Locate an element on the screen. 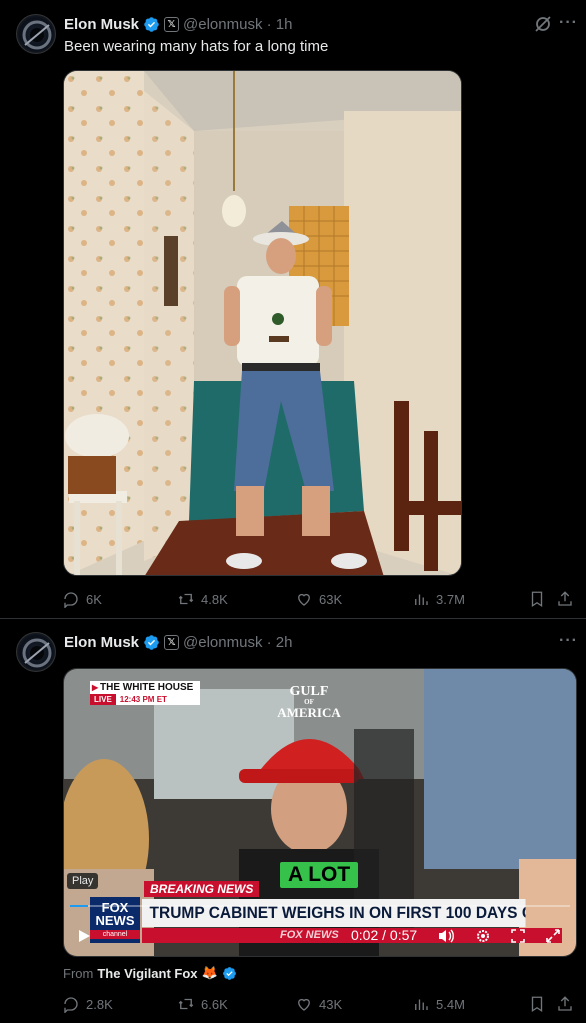 This screenshot has width=586, height=1023. play-tooltip: Play is located at coordinates (83, 881).